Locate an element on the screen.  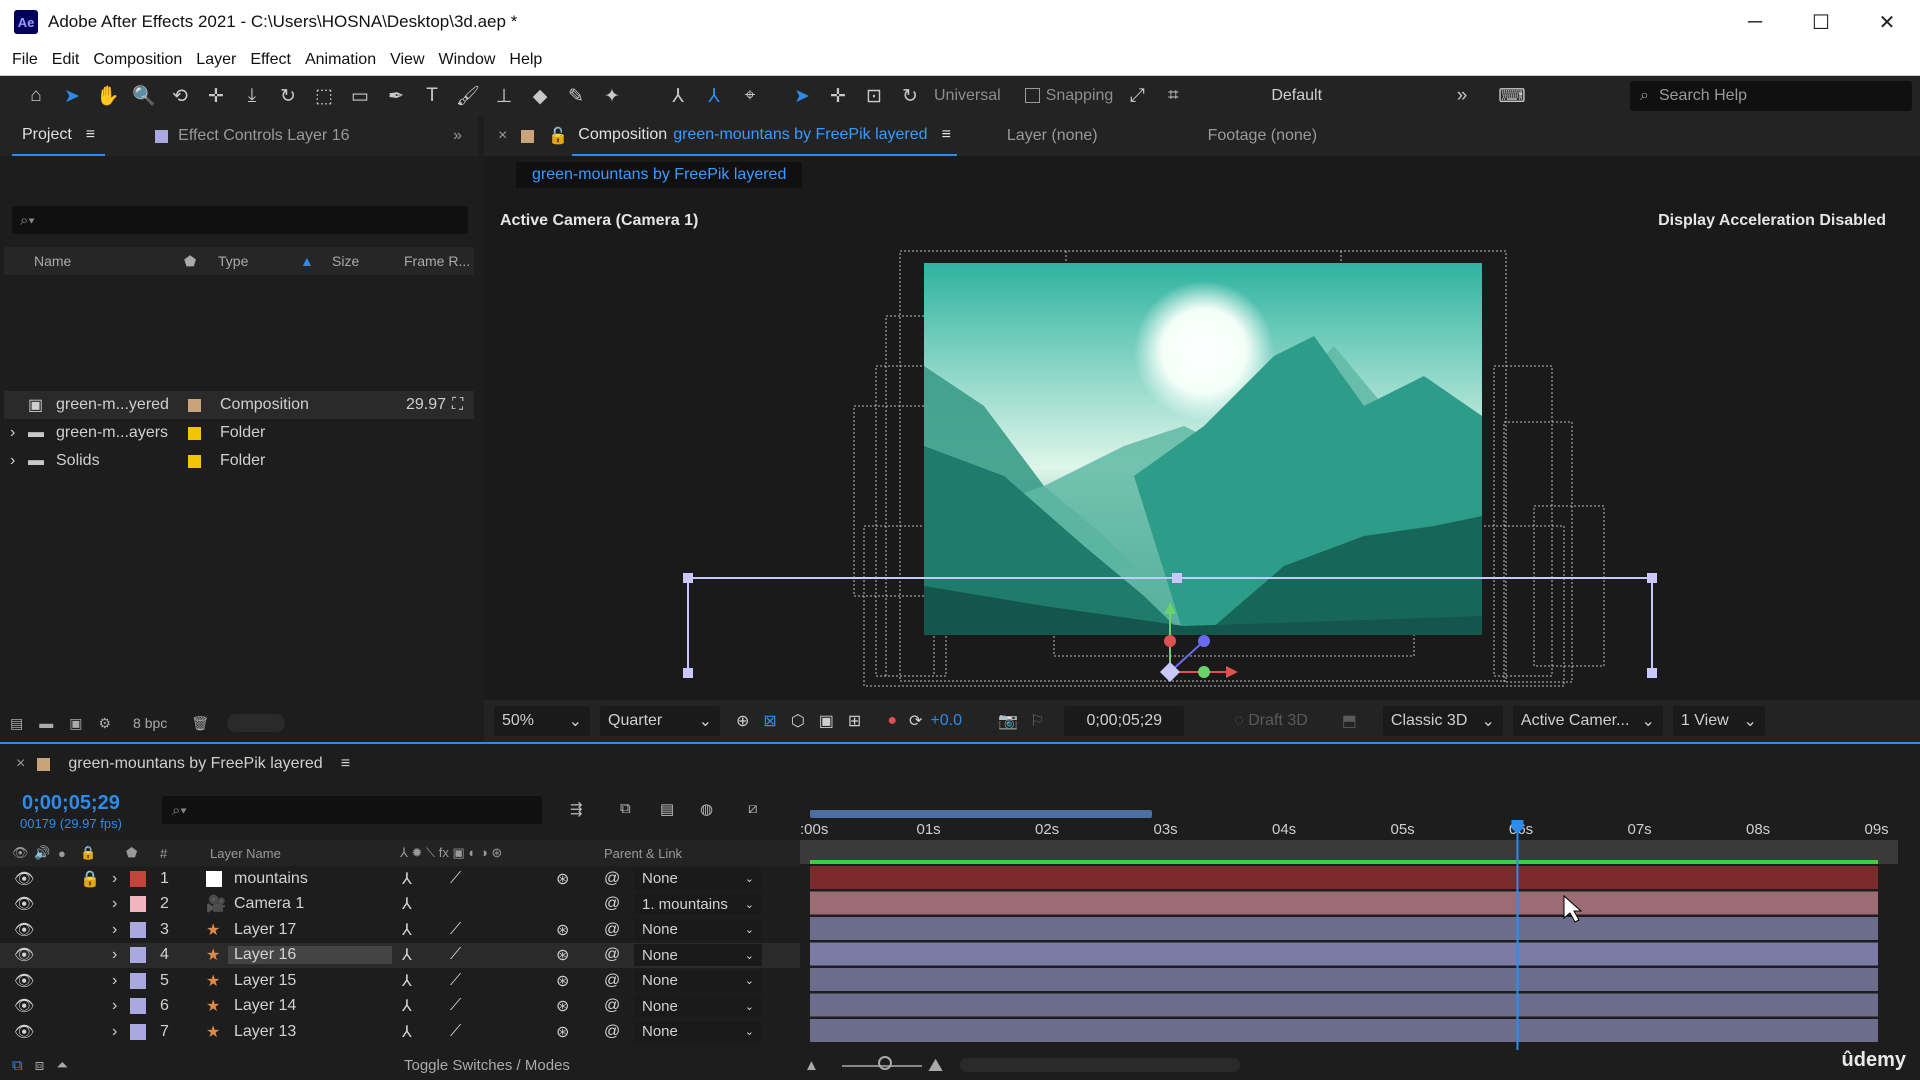
graph-editor-icon: ⧄ is located at coordinates (753, 808).